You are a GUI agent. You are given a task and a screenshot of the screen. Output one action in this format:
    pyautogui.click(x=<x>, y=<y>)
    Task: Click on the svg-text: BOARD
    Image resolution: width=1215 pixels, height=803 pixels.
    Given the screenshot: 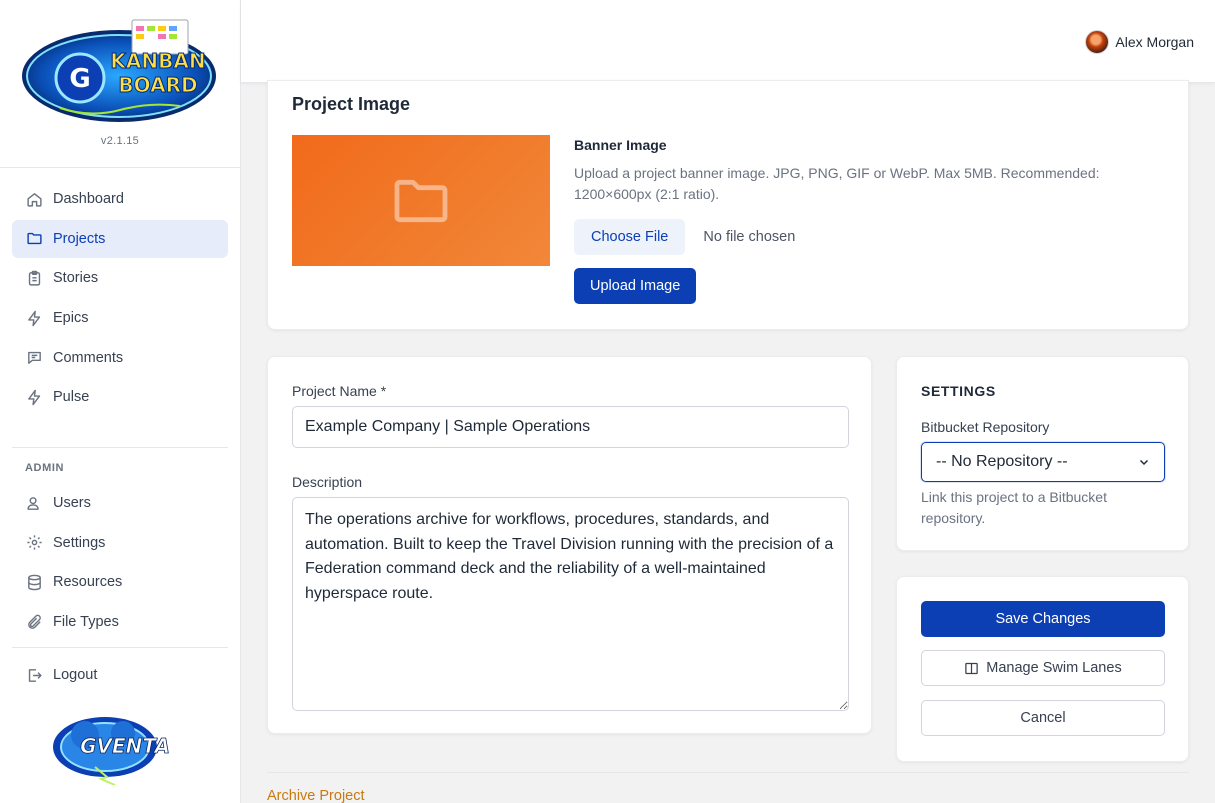 What is the action you would take?
    pyautogui.click(x=157, y=85)
    